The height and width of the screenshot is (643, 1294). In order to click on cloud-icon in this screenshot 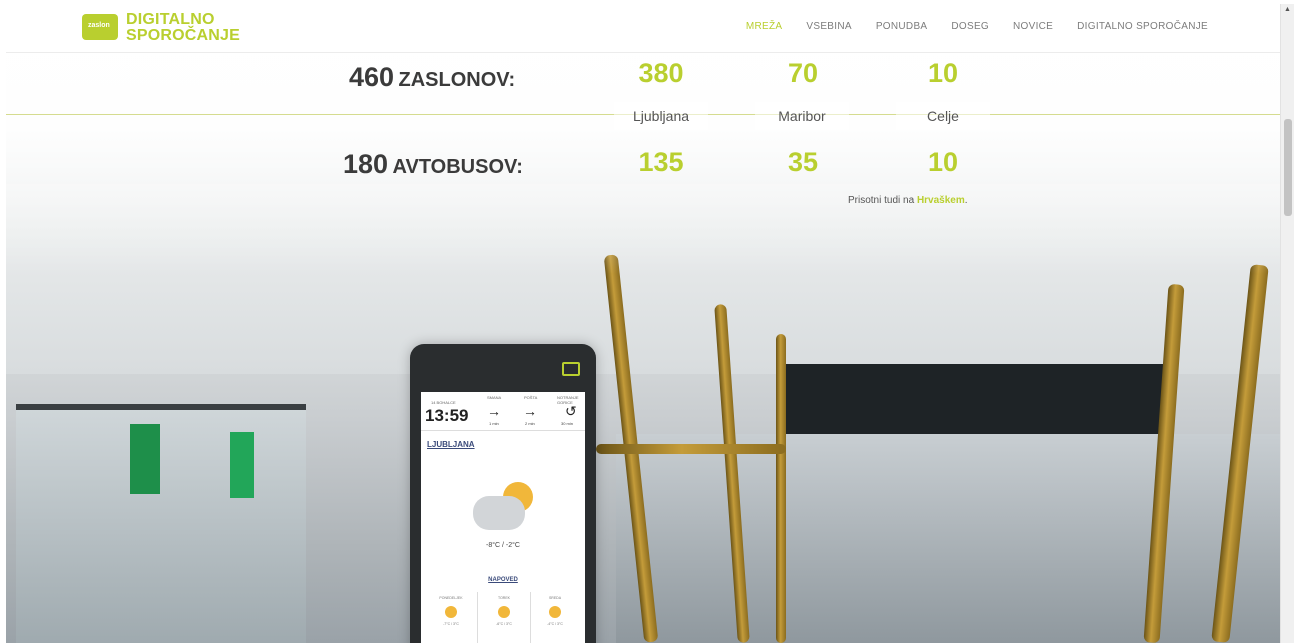, I will do `click(499, 513)`.